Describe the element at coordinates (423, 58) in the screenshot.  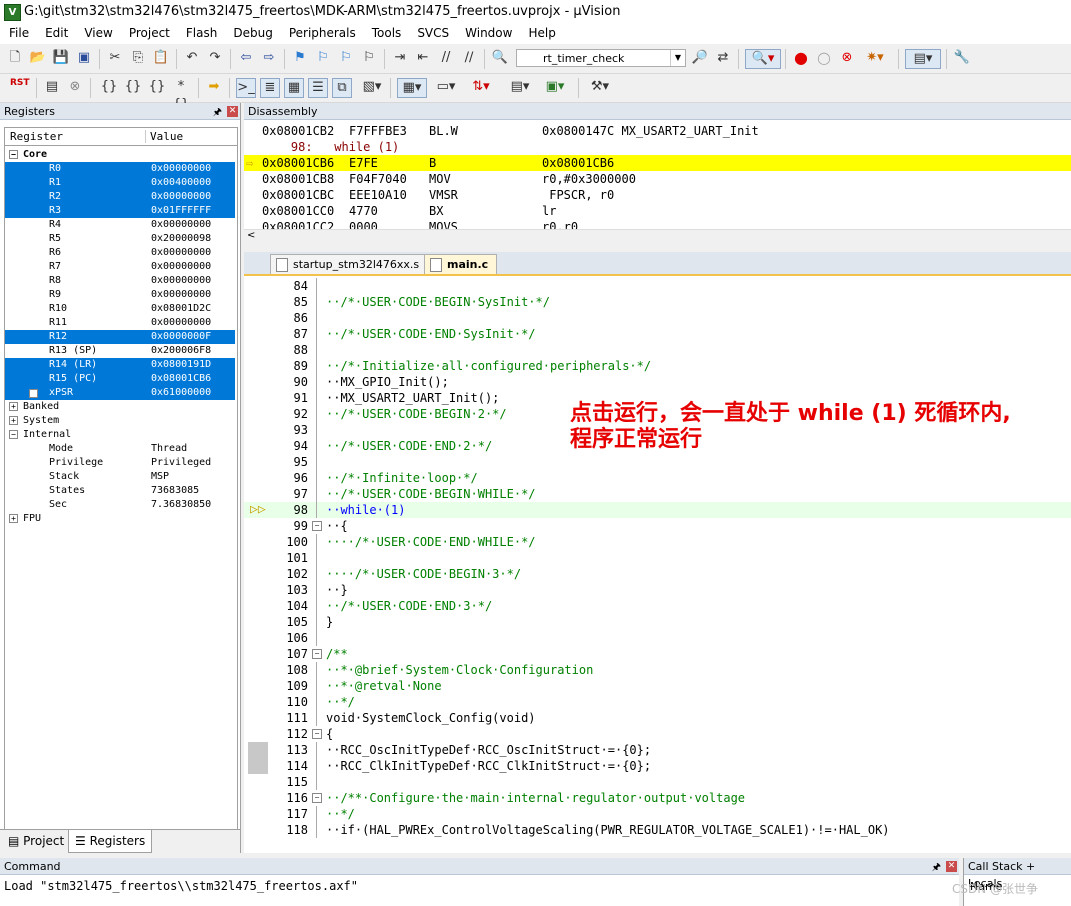
I see `unindent-icon: ⇤` at that location.